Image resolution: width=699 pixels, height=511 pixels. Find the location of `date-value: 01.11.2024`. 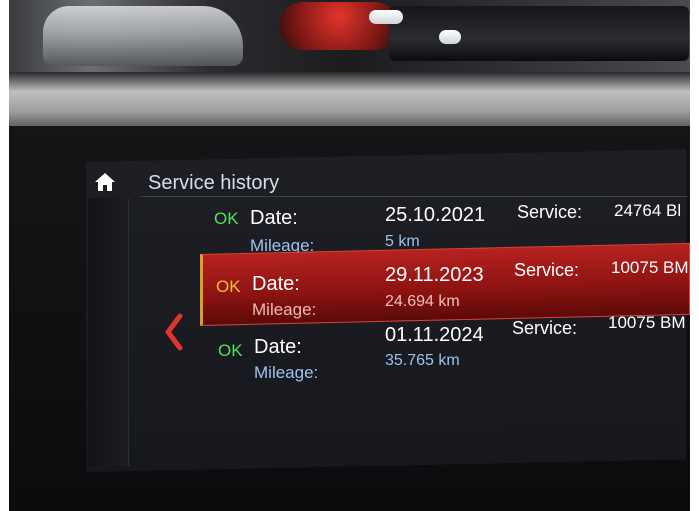

date-value: 01.11.2024 is located at coordinates (434, 335).